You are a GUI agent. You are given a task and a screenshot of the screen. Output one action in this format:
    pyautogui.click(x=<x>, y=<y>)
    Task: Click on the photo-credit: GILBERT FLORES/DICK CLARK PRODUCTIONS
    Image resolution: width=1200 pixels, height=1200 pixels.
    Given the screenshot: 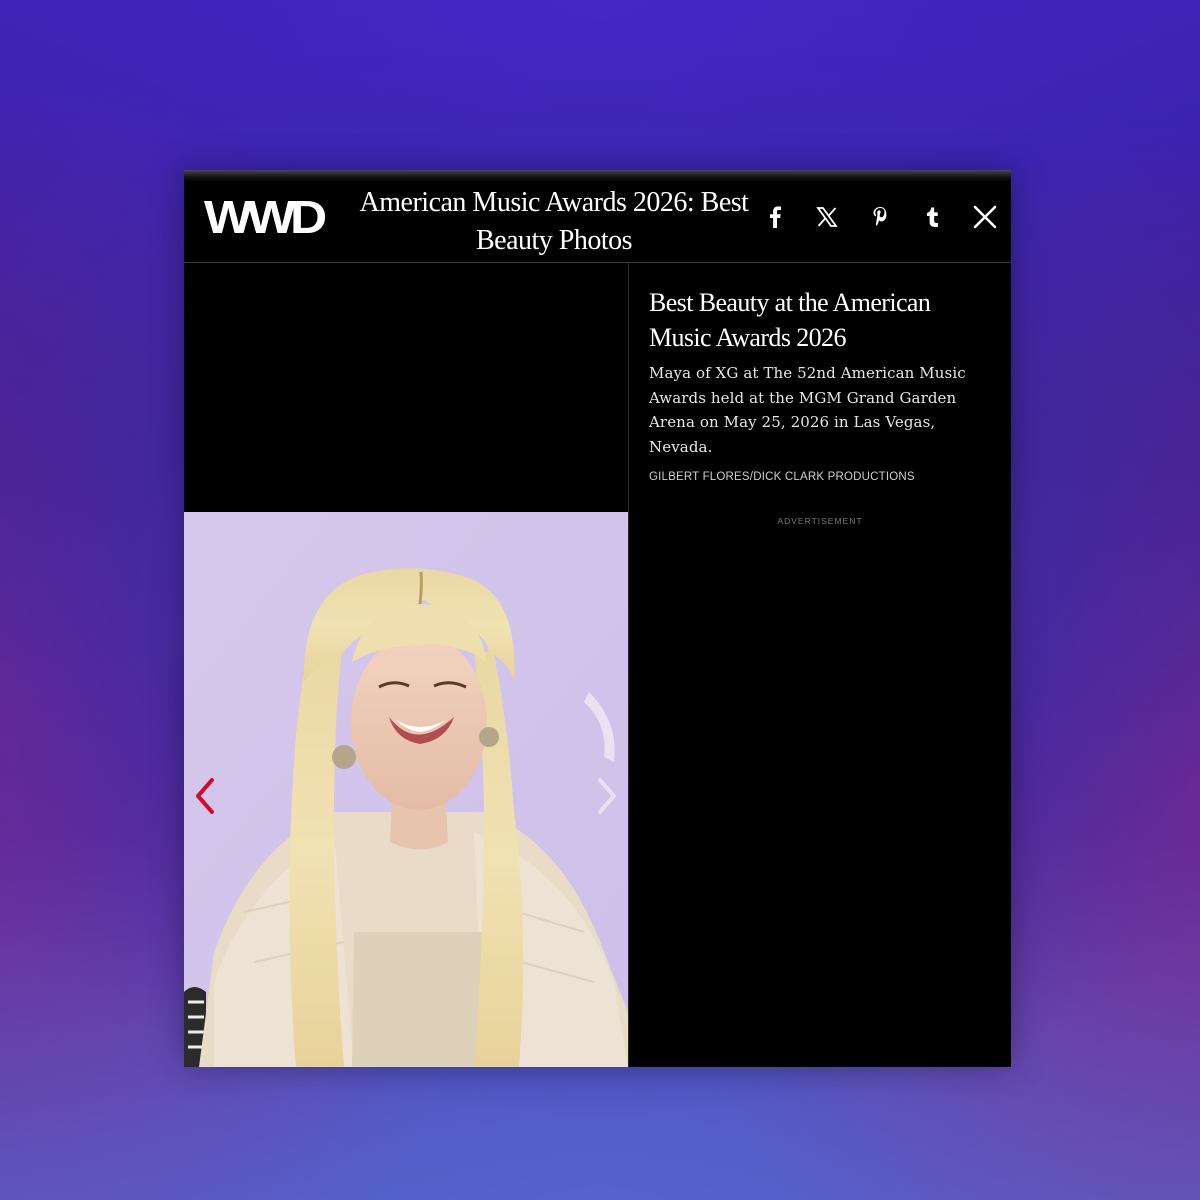 What is the action you would take?
    pyautogui.click(x=782, y=477)
    